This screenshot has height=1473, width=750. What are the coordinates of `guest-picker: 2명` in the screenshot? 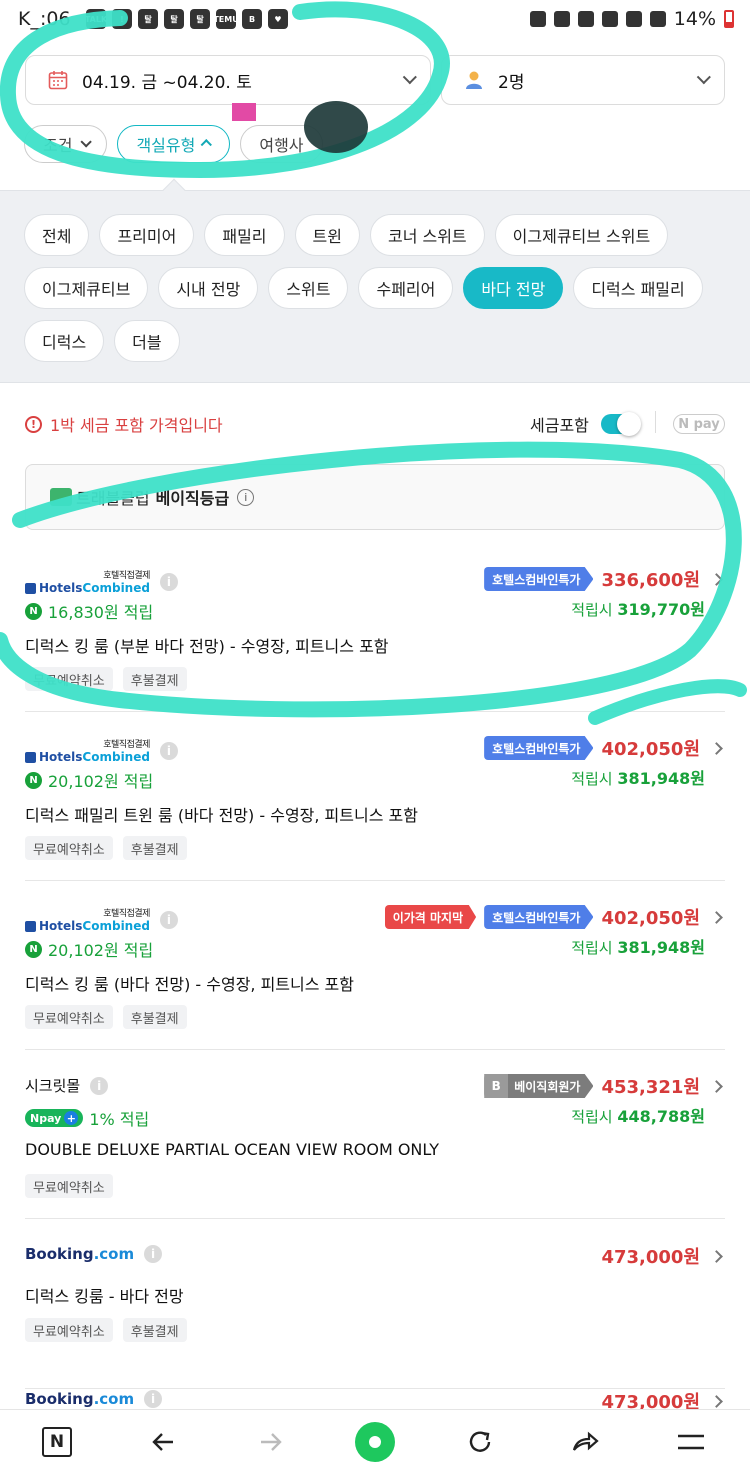 It's located at (583, 80).